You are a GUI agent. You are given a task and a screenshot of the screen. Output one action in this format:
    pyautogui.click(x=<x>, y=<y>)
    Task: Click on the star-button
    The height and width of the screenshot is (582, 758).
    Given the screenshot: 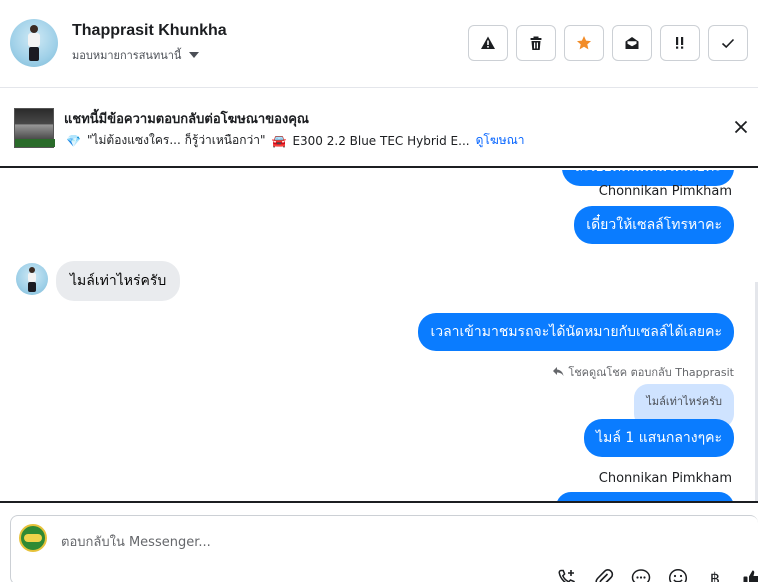 What is the action you would take?
    pyautogui.click(x=584, y=43)
    